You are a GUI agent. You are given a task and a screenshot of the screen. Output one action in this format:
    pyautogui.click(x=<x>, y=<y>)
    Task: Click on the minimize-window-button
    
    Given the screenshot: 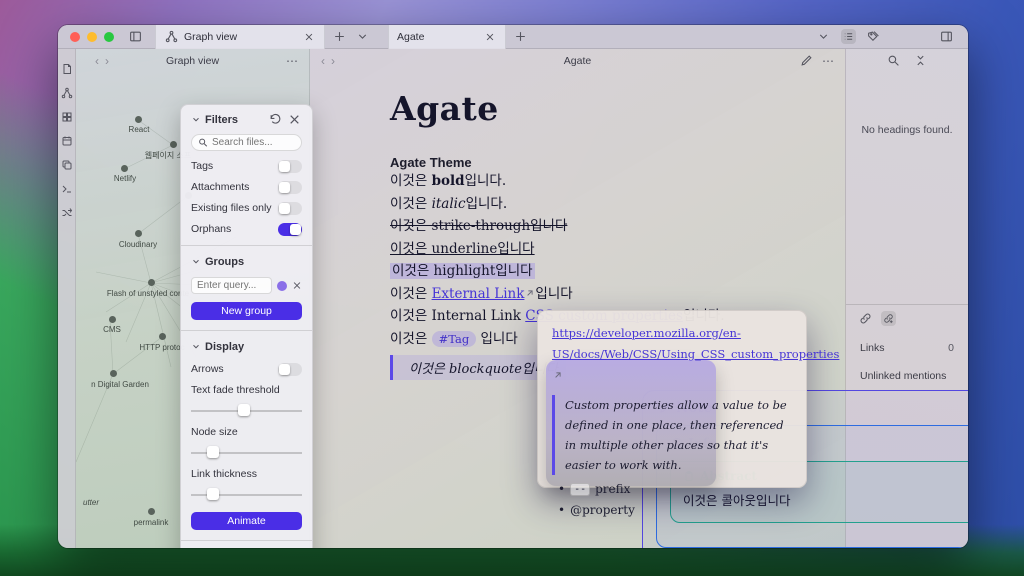 What is the action you would take?
    pyautogui.click(x=92, y=36)
    